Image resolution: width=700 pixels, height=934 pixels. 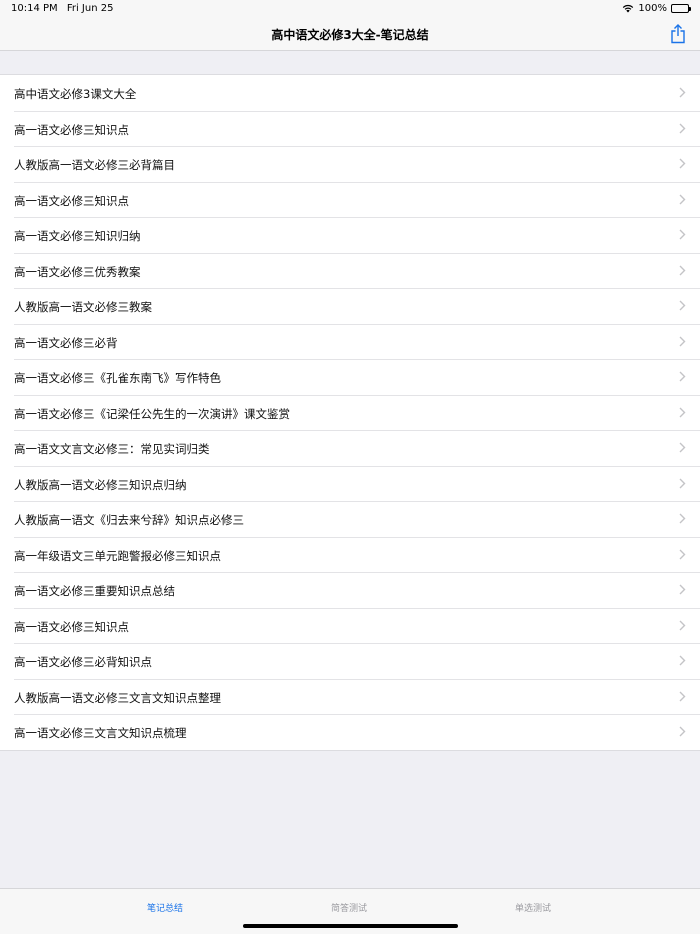 What do you see at coordinates (350, 448) in the screenshot?
I see `list-item: 高一语文文言文必修三：常见实词归类` at bounding box center [350, 448].